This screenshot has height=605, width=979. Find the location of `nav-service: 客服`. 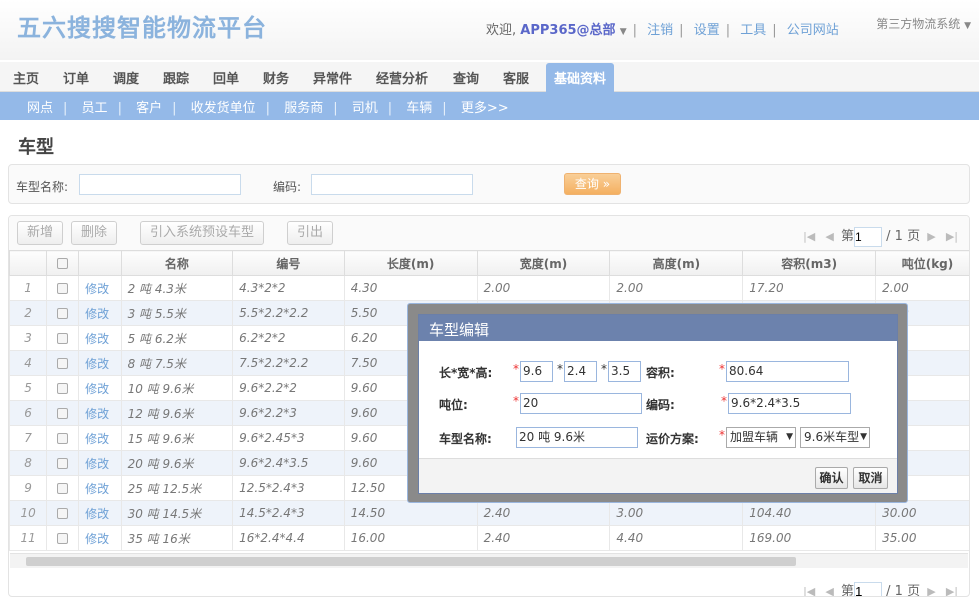

nav-service: 客服 is located at coordinates (516, 77).